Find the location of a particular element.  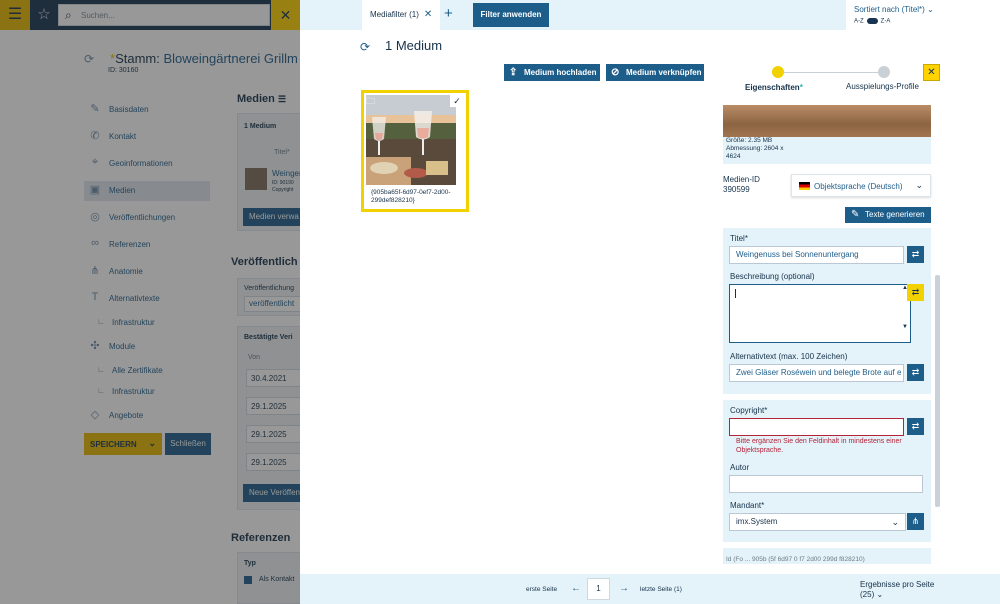

language-select: Objektsprache (Deutsch) ⌄ is located at coordinates (861, 185).